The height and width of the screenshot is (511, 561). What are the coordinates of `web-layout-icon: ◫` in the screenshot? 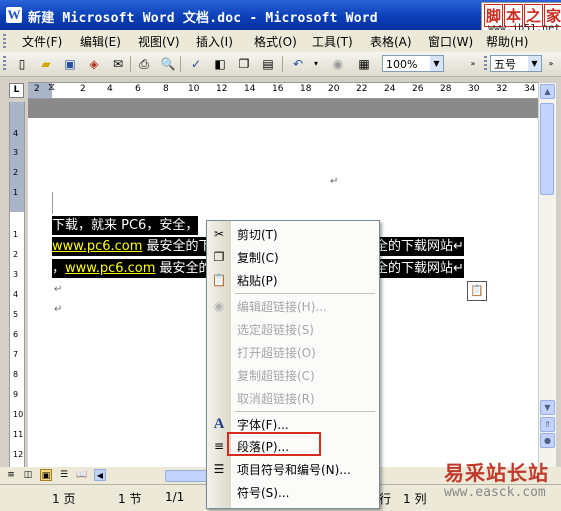 It's located at (28, 475).